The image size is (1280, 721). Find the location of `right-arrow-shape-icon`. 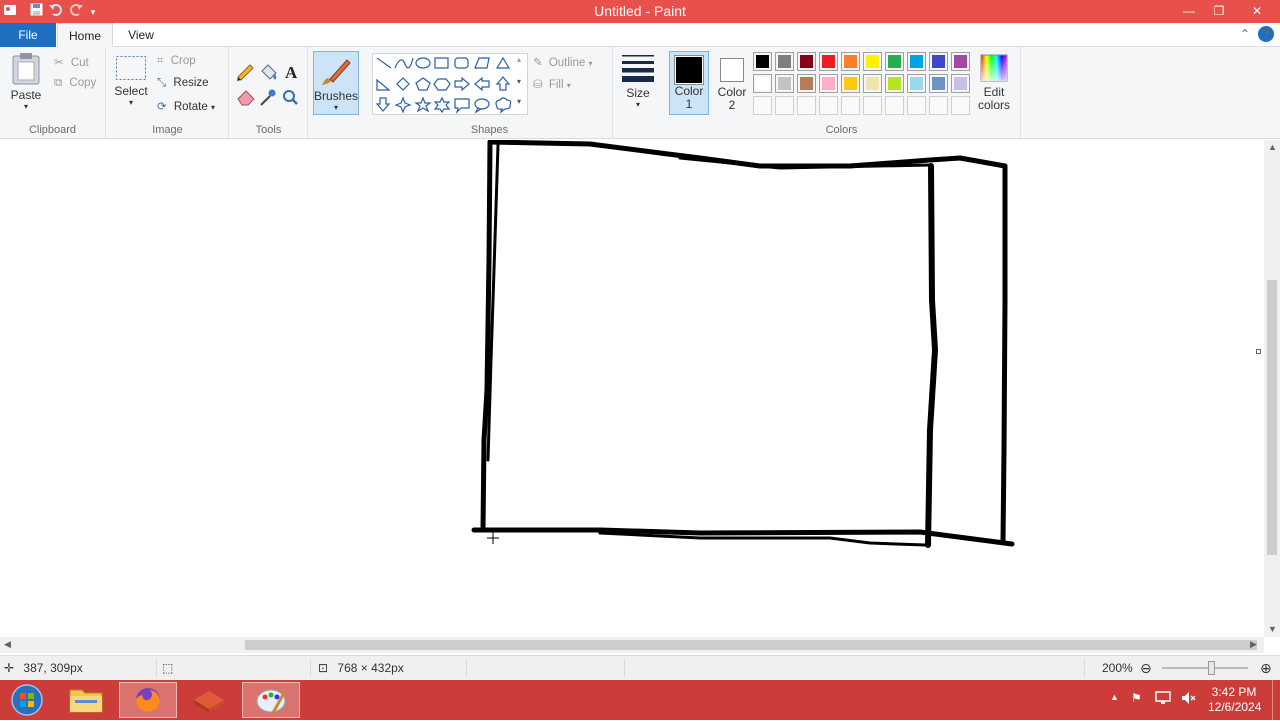

right-arrow-shape-icon is located at coordinates (462, 84).